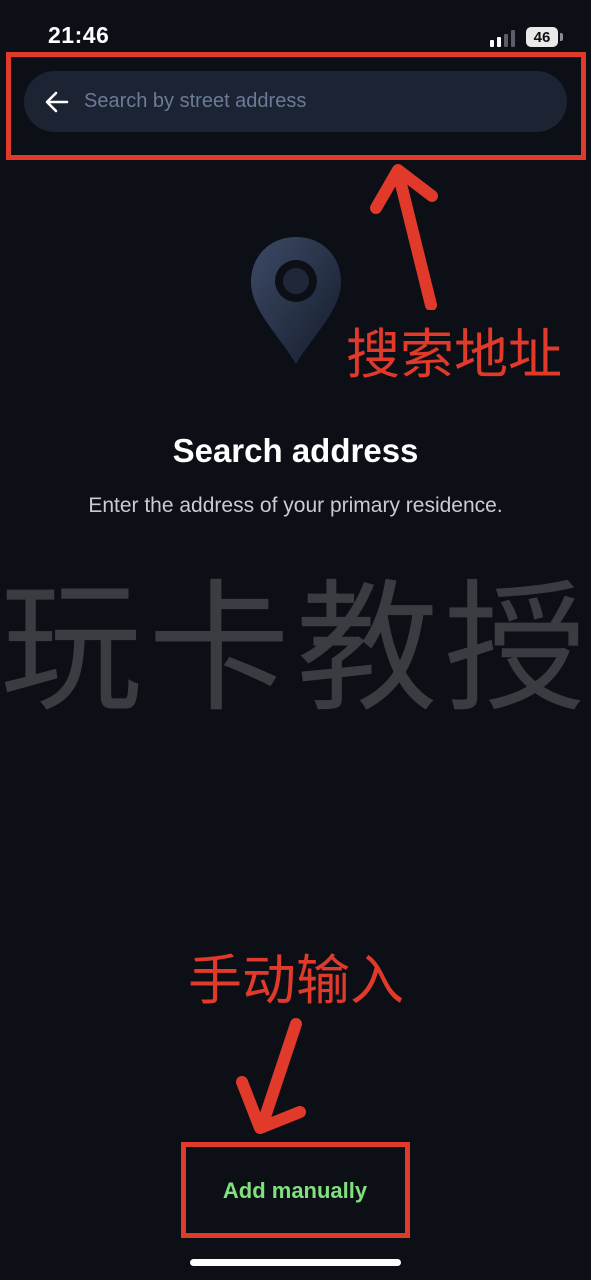 The height and width of the screenshot is (1280, 591). I want to click on home-indicator, so click(295, 1262).